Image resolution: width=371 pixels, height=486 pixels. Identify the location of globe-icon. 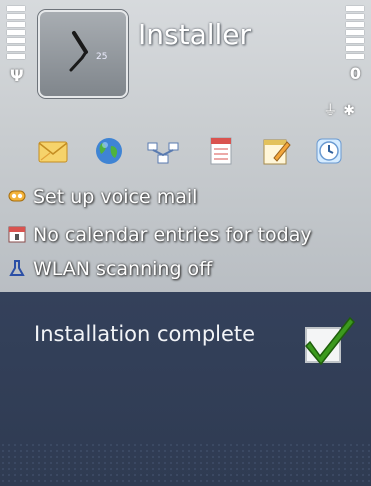
(109, 151).